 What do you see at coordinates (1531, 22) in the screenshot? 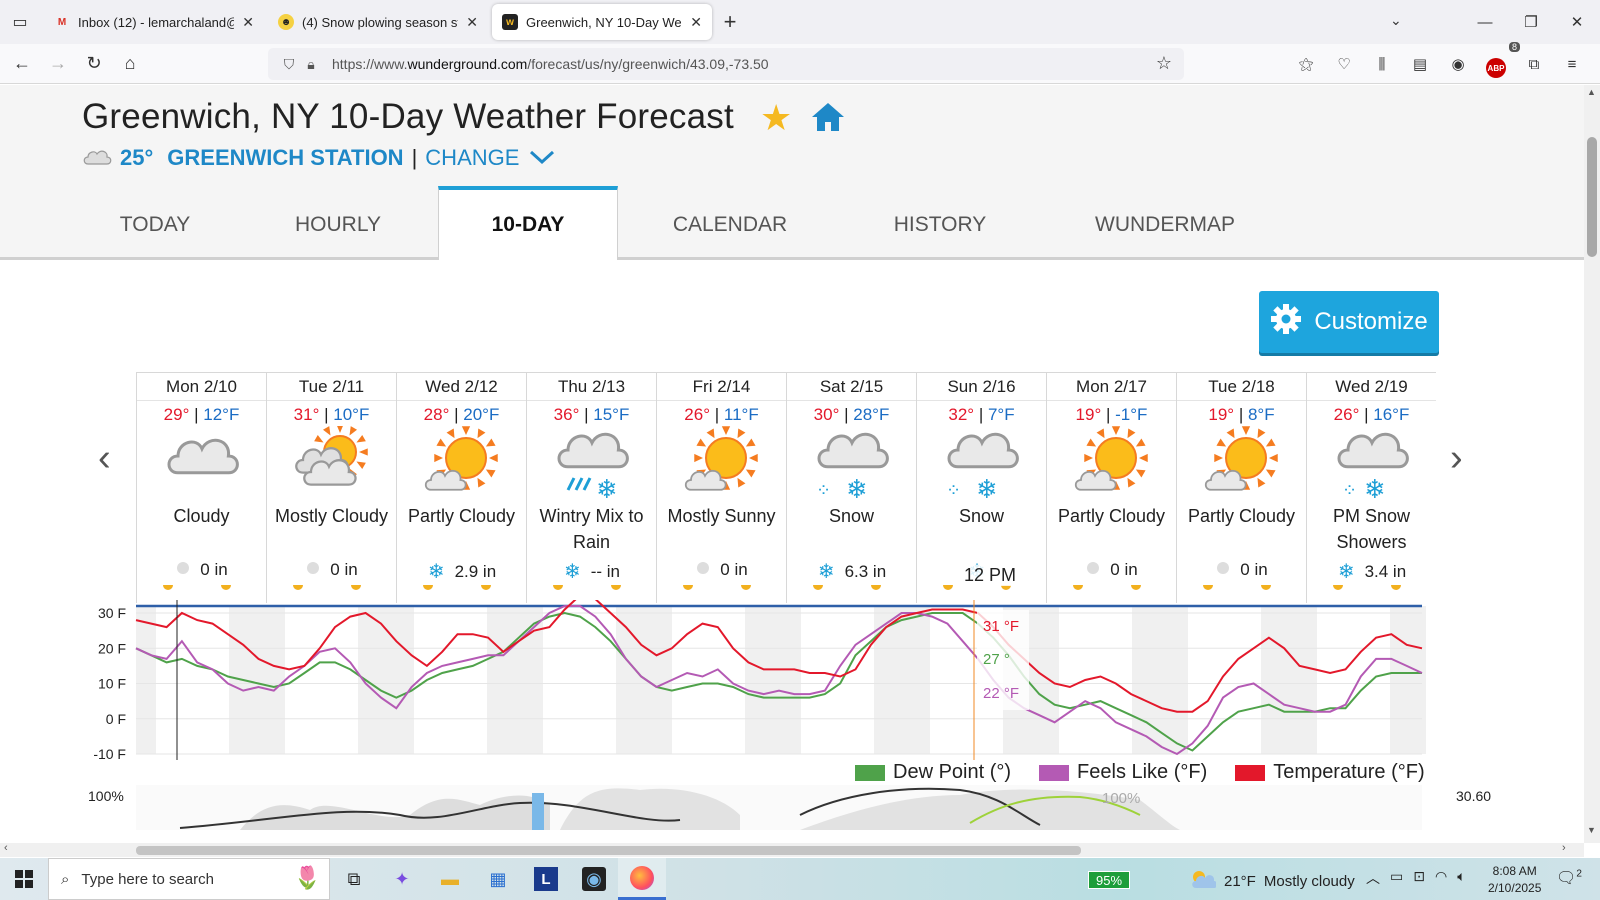
I see `restore-icon: ❐` at bounding box center [1531, 22].